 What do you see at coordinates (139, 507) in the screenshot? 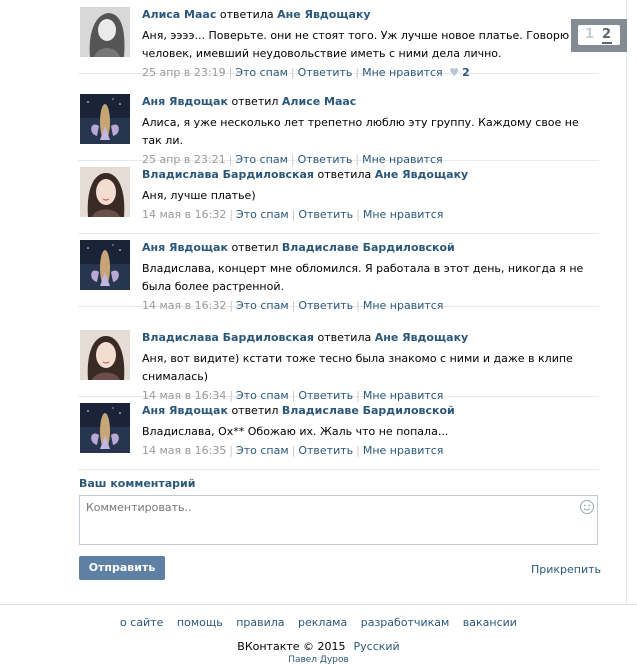
I see `comment-placeholder: Комментировать..` at bounding box center [139, 507].